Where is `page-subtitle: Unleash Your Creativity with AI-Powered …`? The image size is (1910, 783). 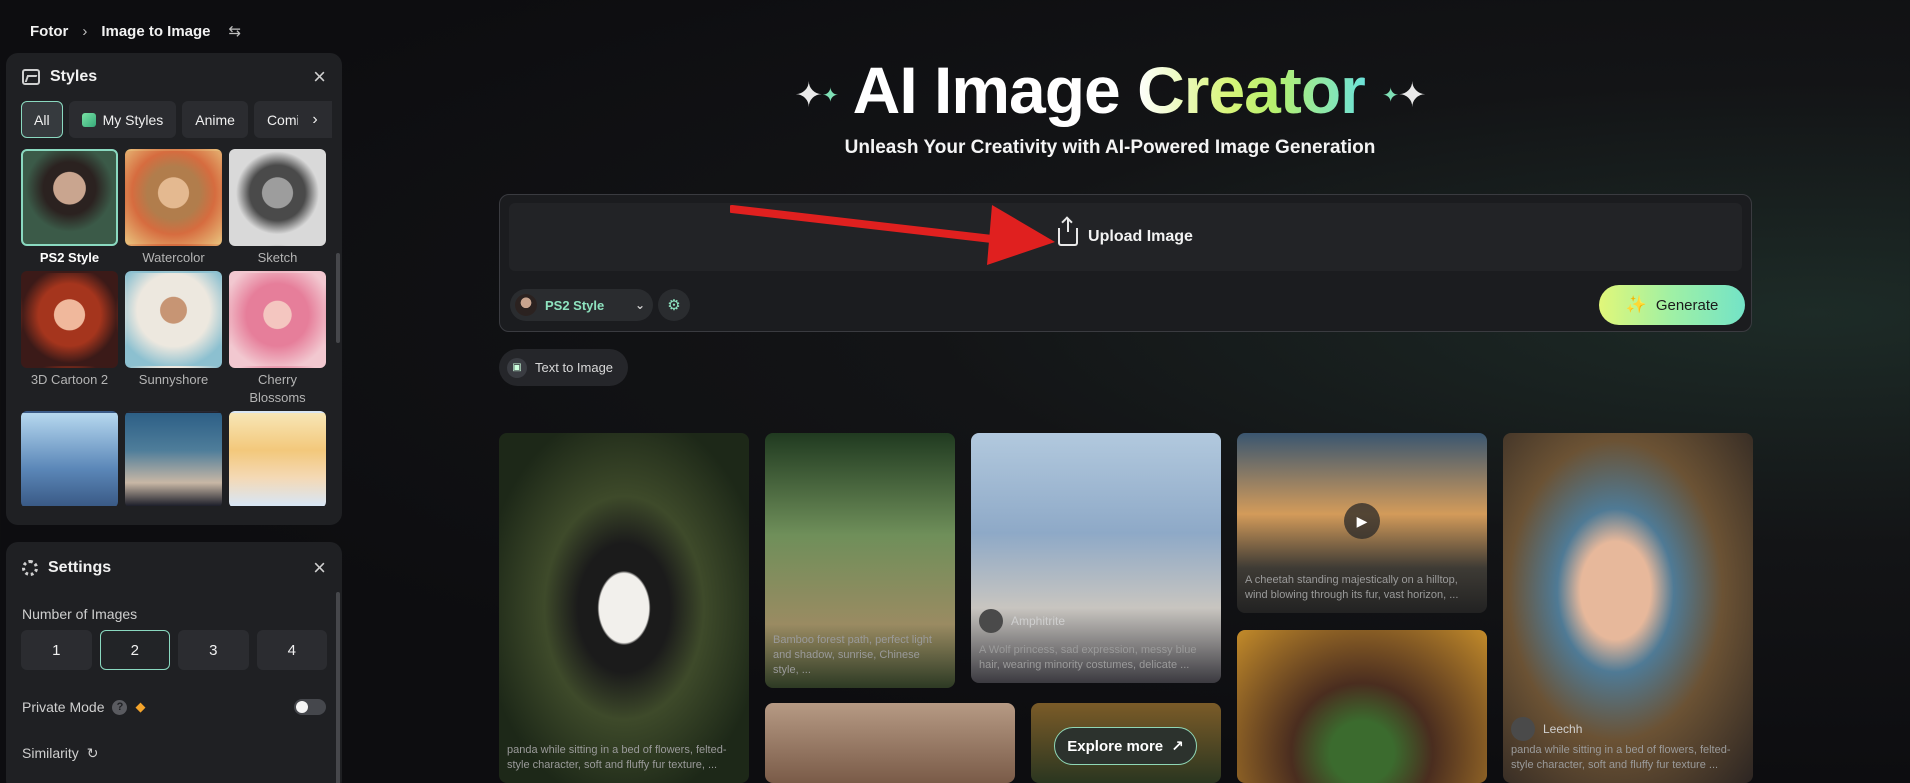 page-subtitle: Unleash Your Creativity with AI-Powered … is located at coordinates (1110, 147).